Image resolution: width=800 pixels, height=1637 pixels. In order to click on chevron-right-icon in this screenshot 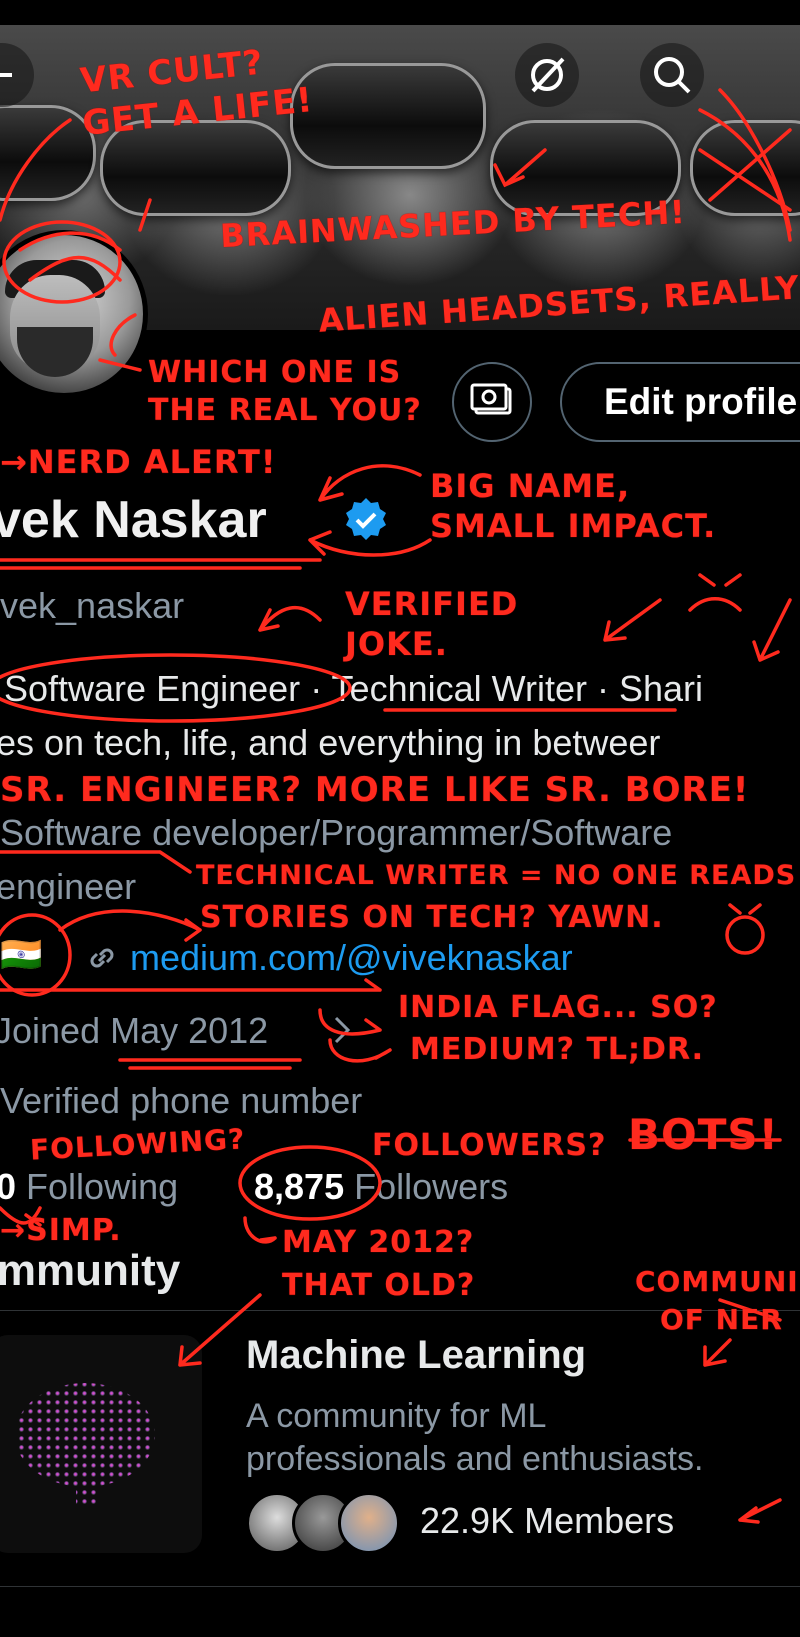, I will do `click(343, 1032)`.